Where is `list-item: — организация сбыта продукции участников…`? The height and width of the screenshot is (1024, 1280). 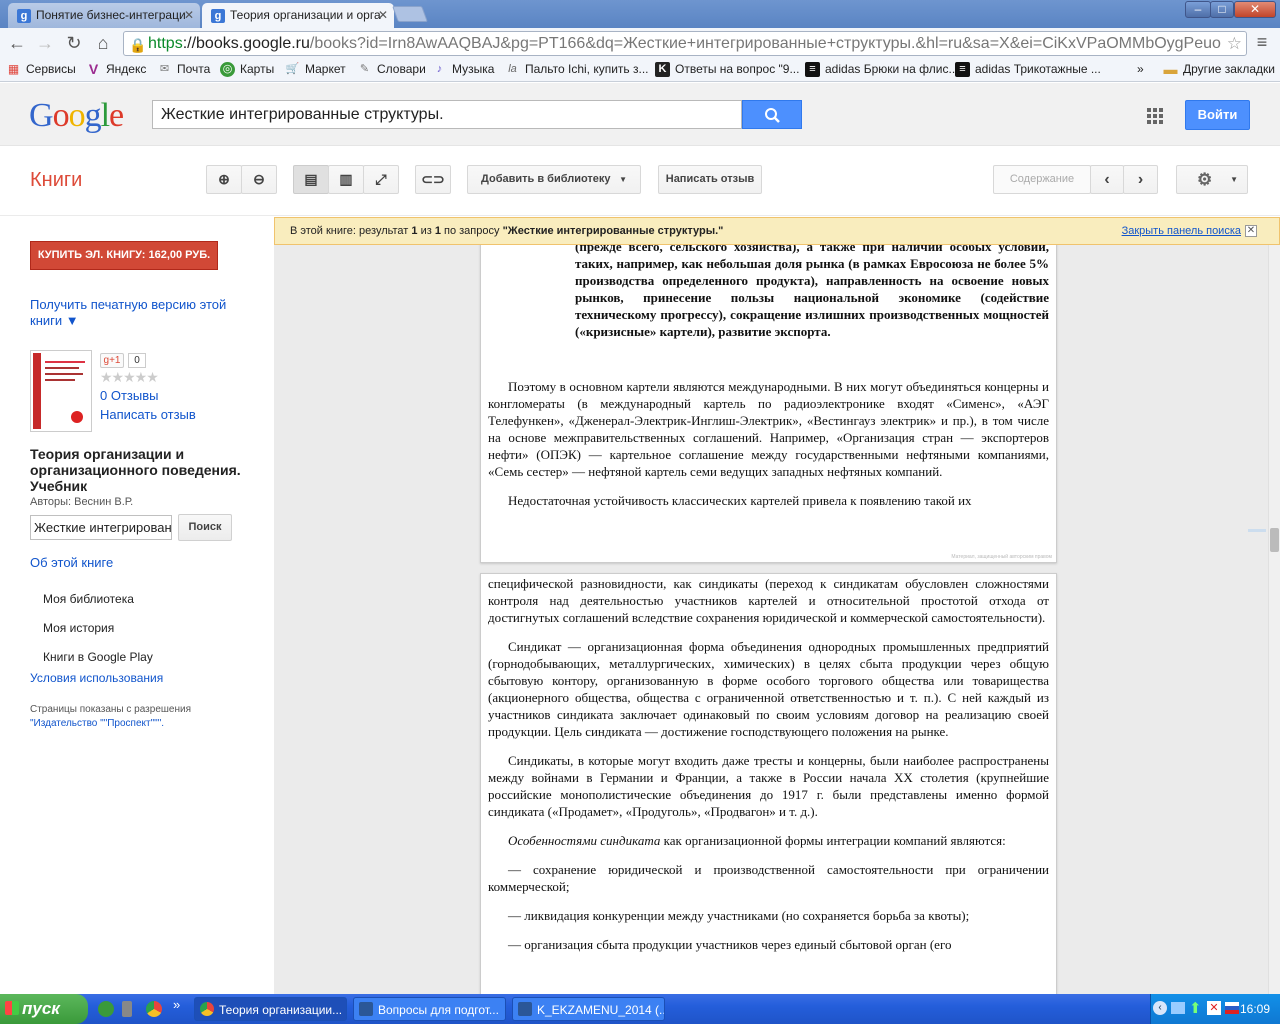
list-item: — организация сбыта продукции участников… is located at coordinates (730, 944).